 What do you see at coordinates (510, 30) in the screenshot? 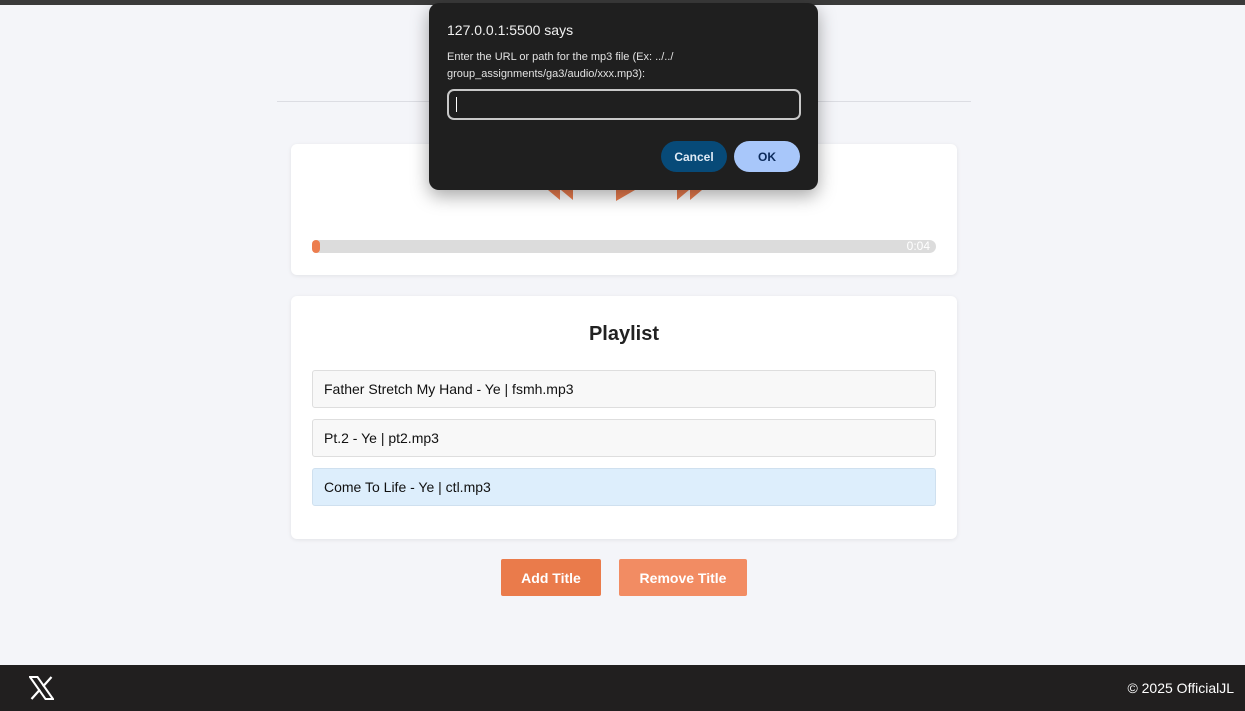
I see `dialog-title: 127.0.0.1:5500 says` at bounding box center [510, 30].